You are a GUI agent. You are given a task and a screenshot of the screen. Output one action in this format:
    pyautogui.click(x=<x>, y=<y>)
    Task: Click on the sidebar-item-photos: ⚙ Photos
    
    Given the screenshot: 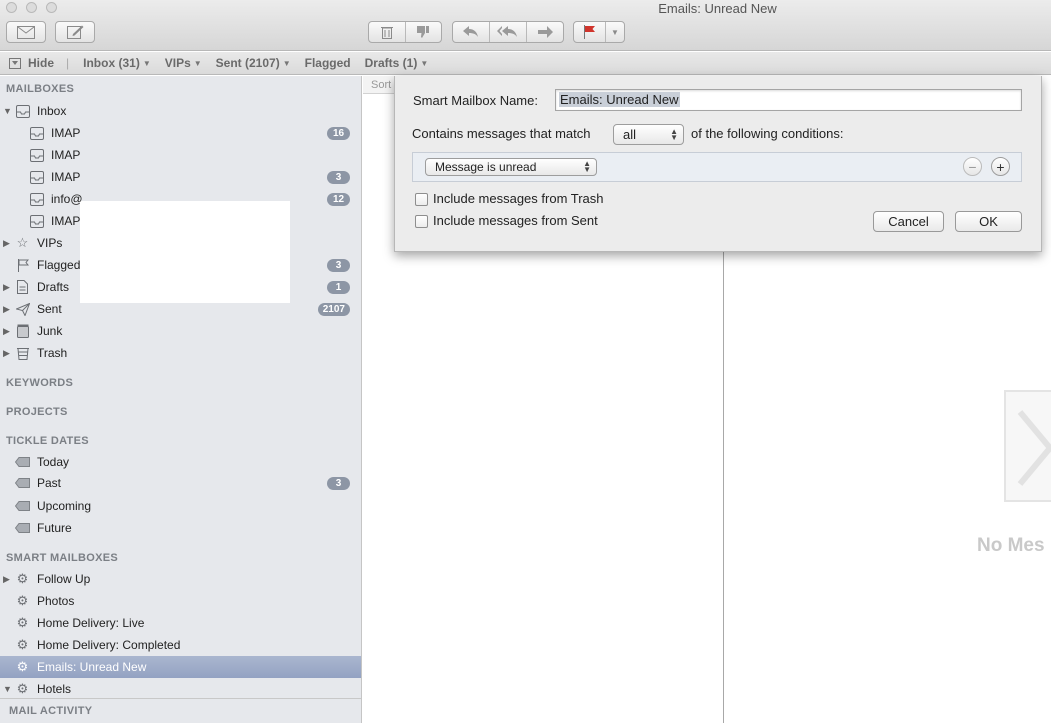 What is the action you would take?
    pyautogui.click(x=180, y=601)
    